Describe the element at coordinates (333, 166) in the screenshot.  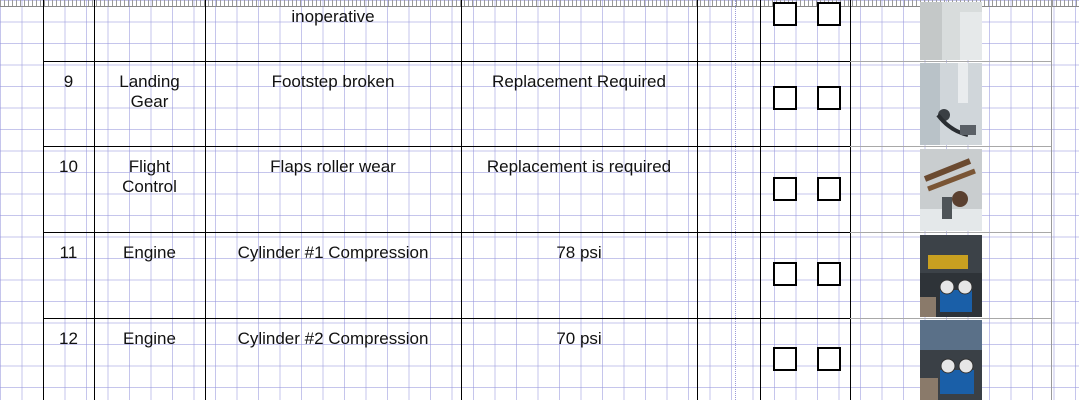
I see `description-cell: Flaps roller wear` at that location.